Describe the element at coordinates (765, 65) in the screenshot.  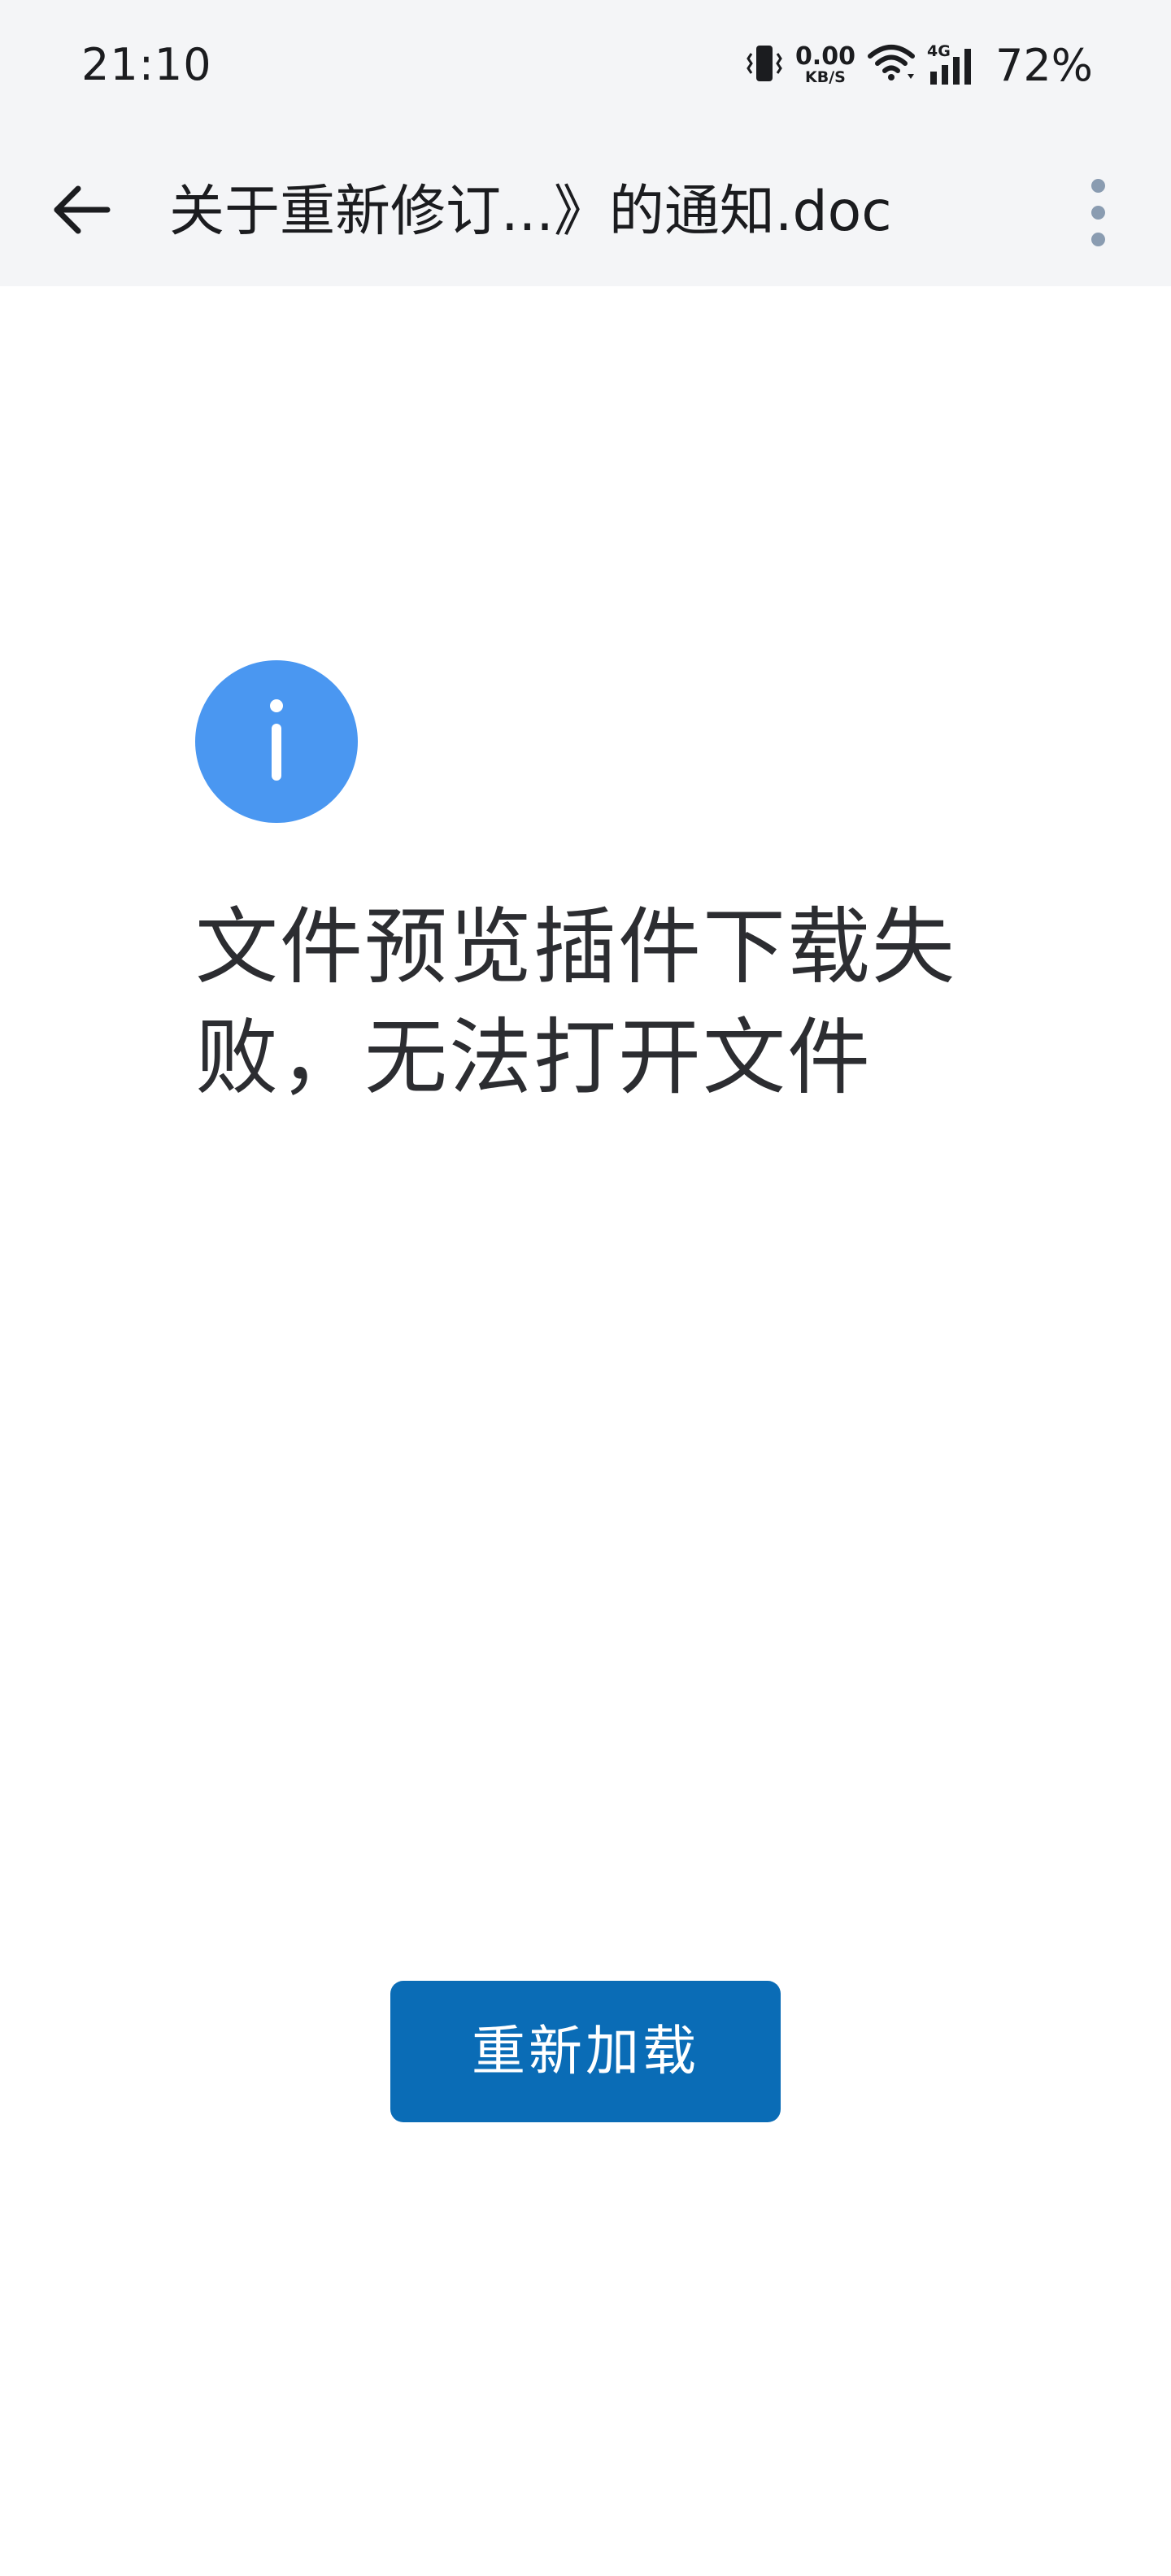
I see `vibrate-icon` at that location.